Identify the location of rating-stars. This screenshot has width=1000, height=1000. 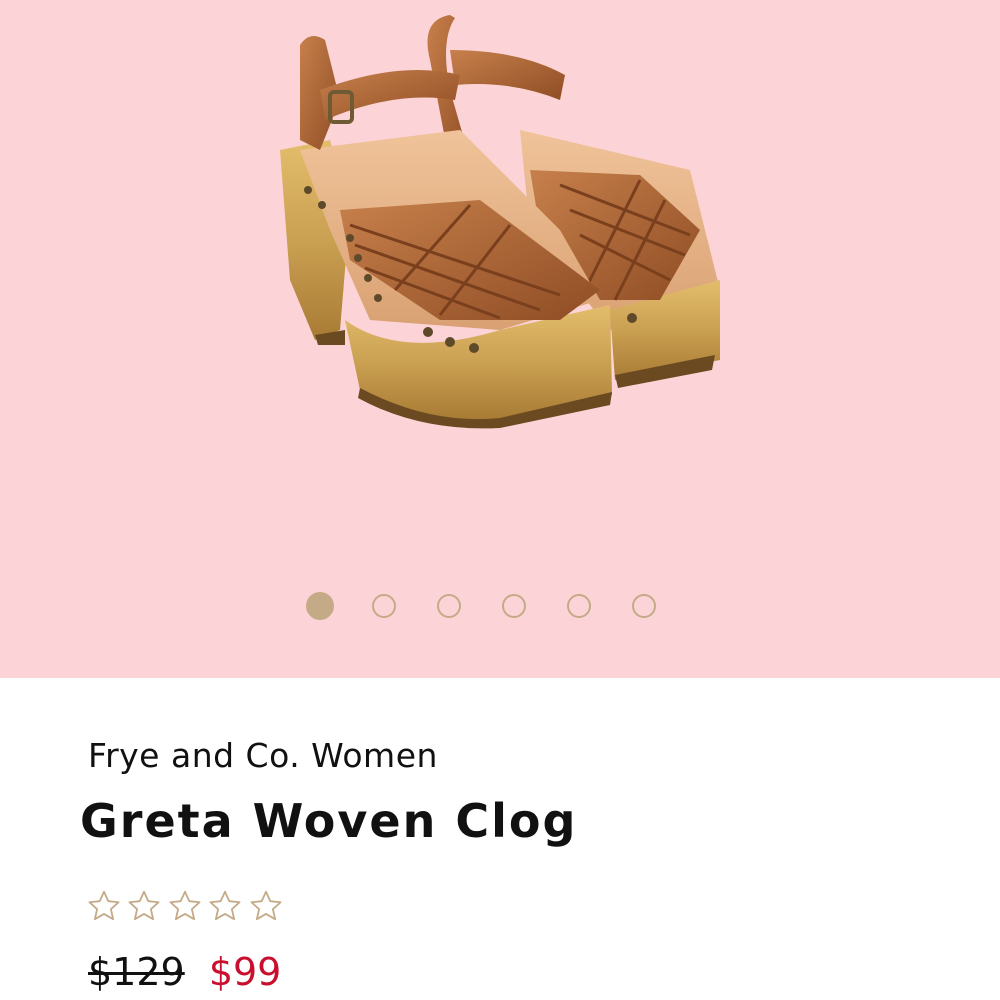
(185, 906).